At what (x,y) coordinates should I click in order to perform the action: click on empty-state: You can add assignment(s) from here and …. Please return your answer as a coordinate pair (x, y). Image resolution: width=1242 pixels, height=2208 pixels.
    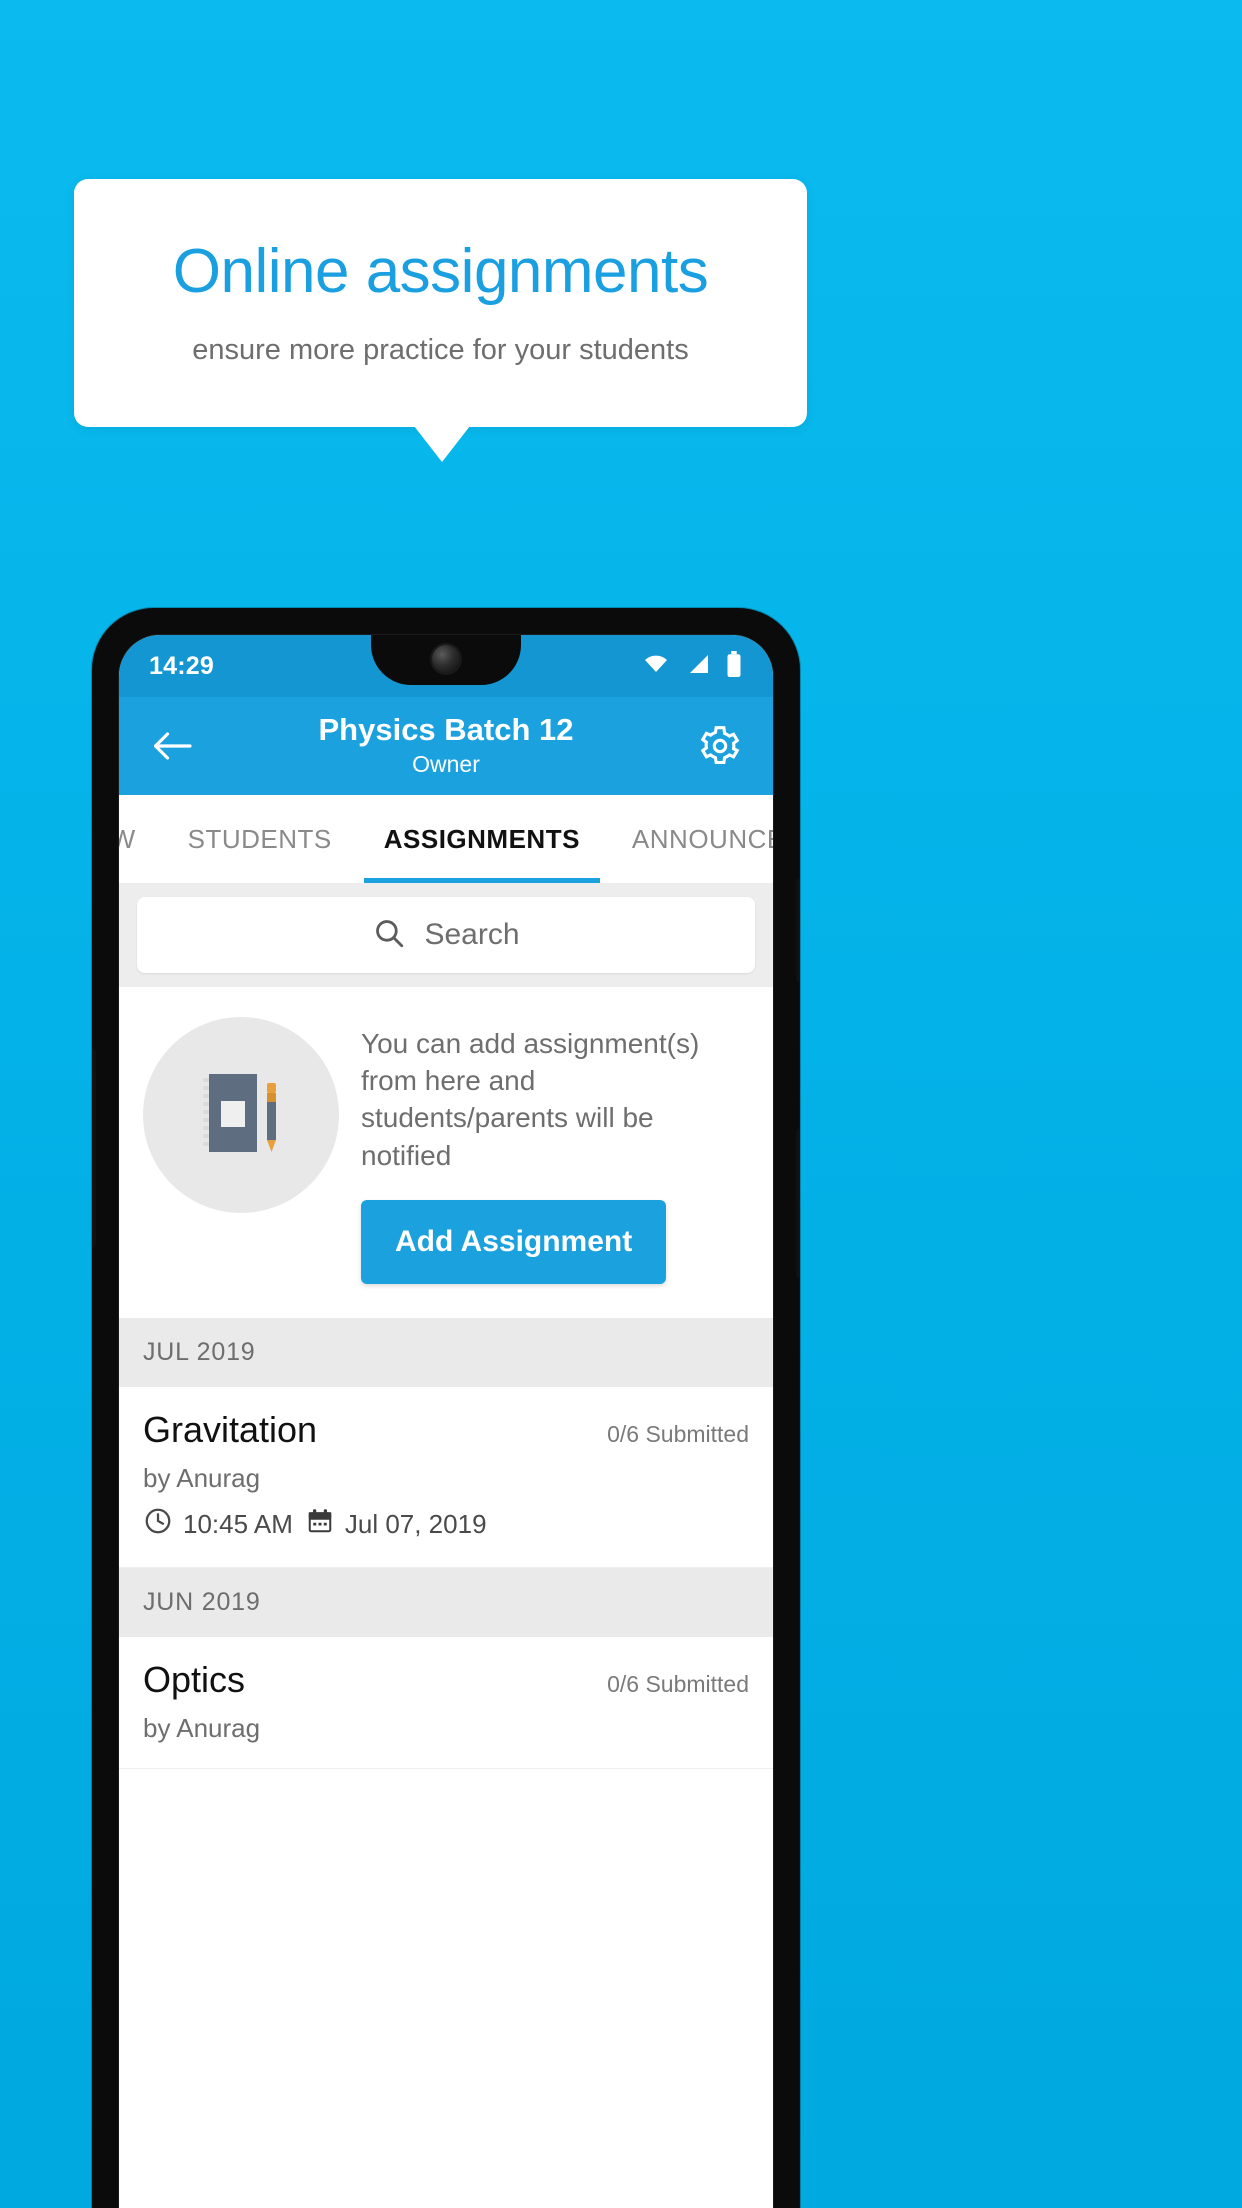
    Looking at the image, I should click on (446, 1152).